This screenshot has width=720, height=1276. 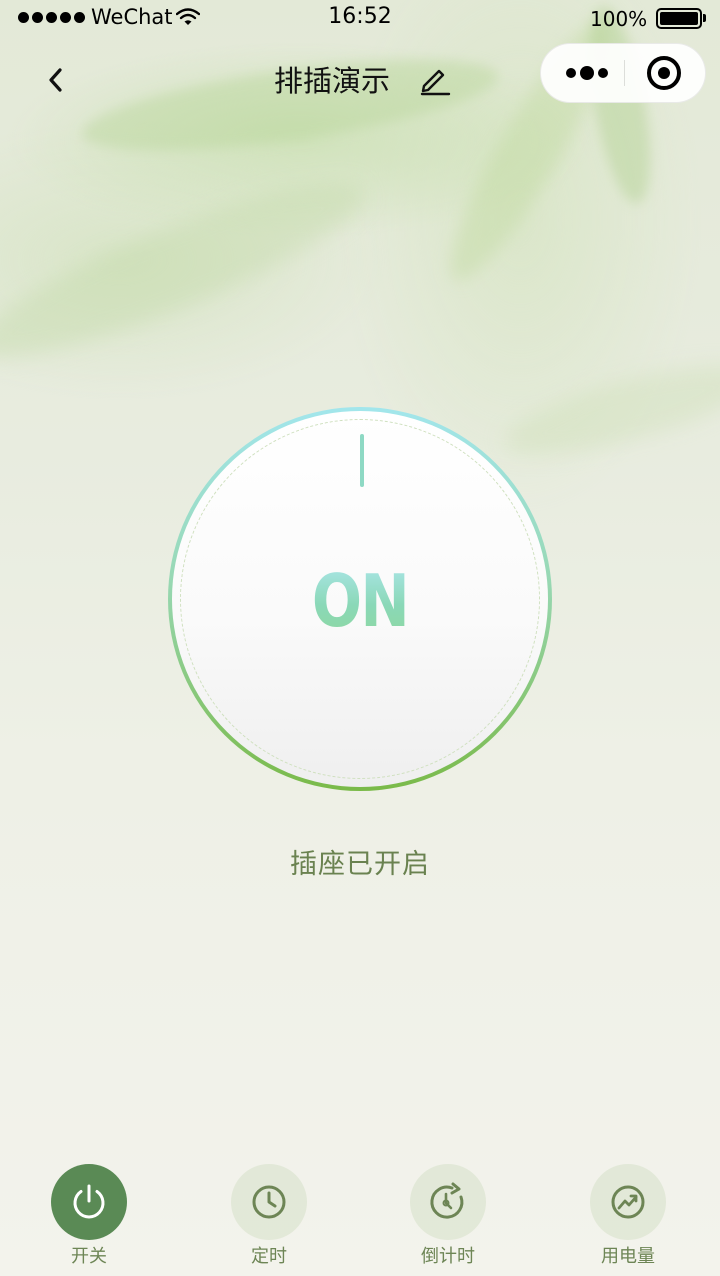 I want to click on close-mini-program-button, so click(x=664, y=73).